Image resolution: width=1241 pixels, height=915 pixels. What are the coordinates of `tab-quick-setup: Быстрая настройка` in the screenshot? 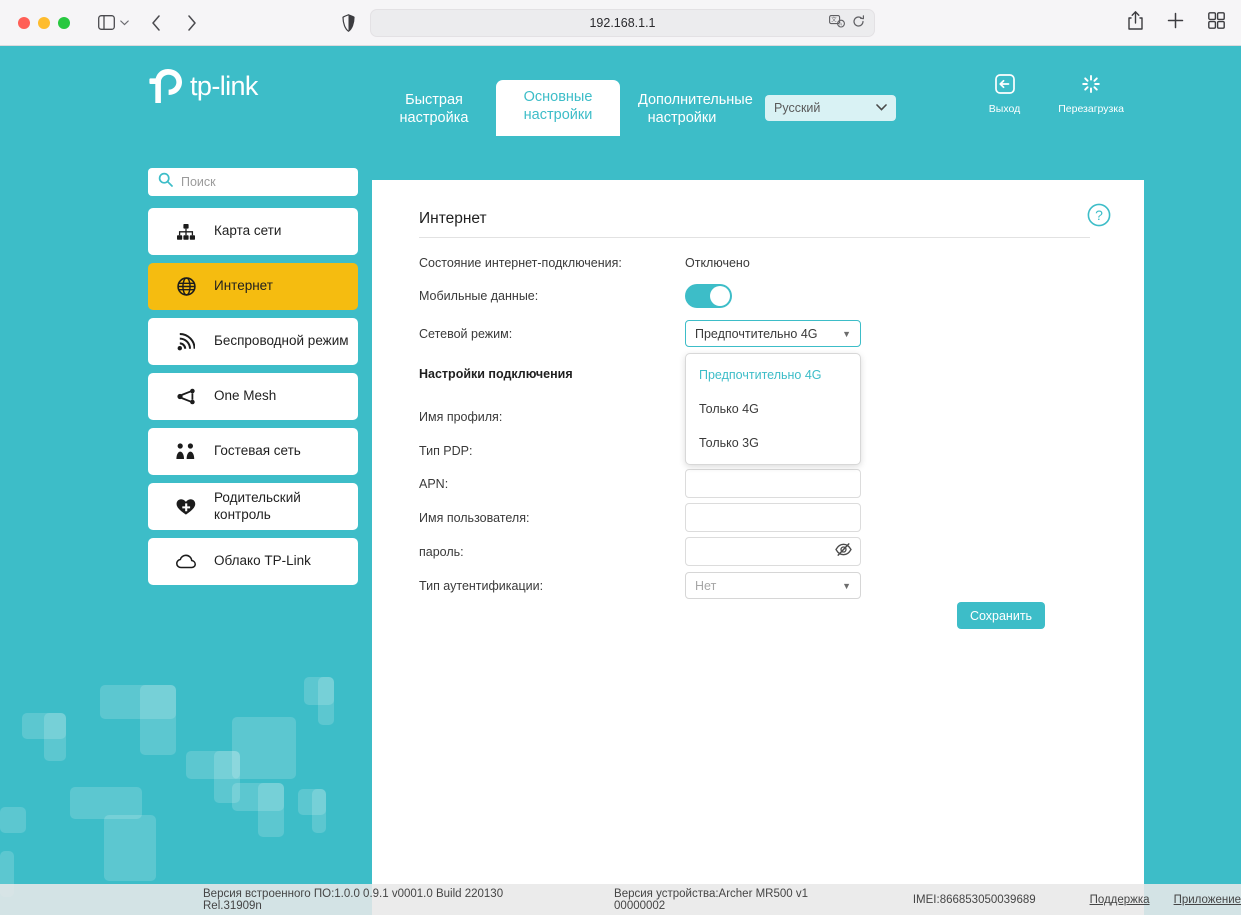 It's located at (434, 109).